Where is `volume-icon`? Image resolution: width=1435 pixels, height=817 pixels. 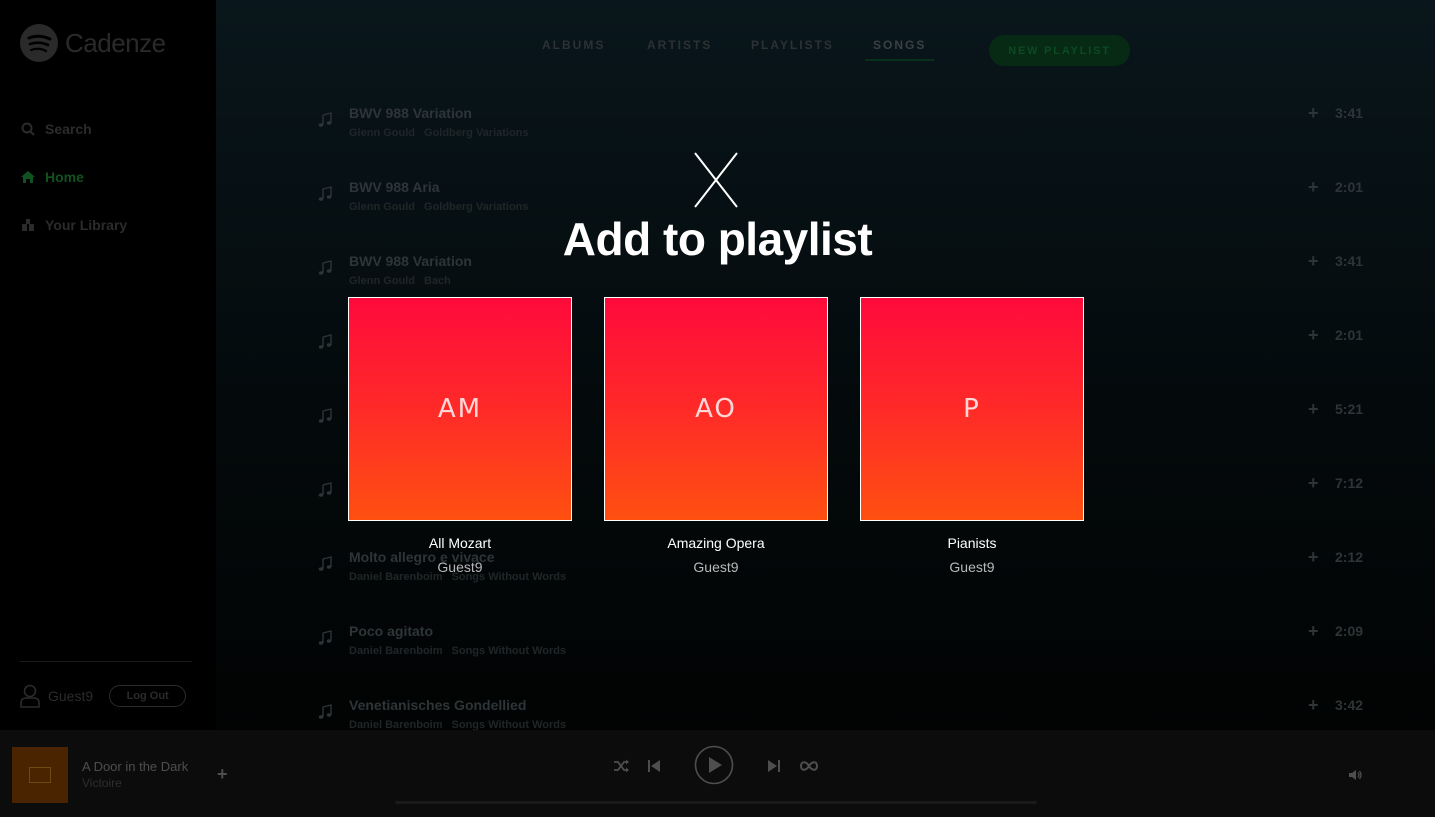 volume-icon is located at coordinates (1356, 775).